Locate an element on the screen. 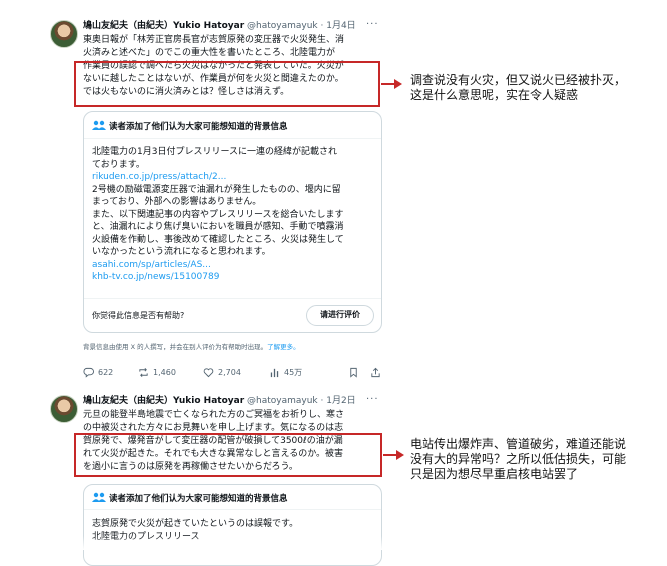 Image resolution: width=667 pixels, height=566 pixels. note-line: いなかったという流れになると思われます。 is located at coordinates (181, 252).